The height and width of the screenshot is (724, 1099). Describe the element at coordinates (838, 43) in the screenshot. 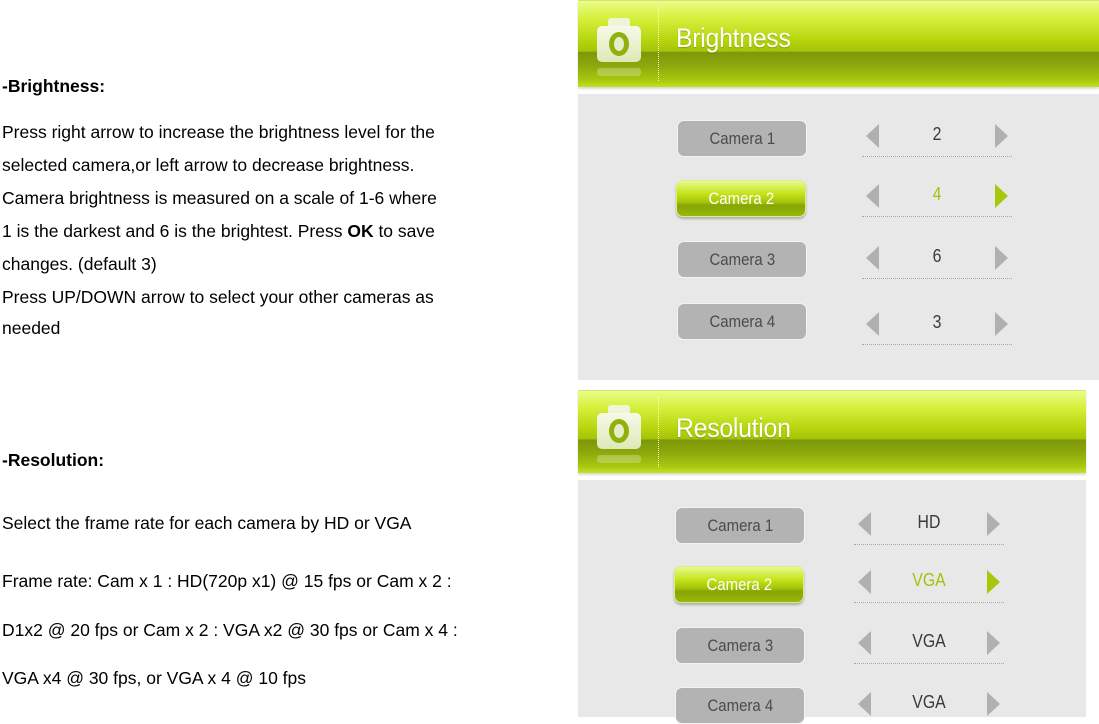

I see `brightness-panel-header: Brightness` at that location.